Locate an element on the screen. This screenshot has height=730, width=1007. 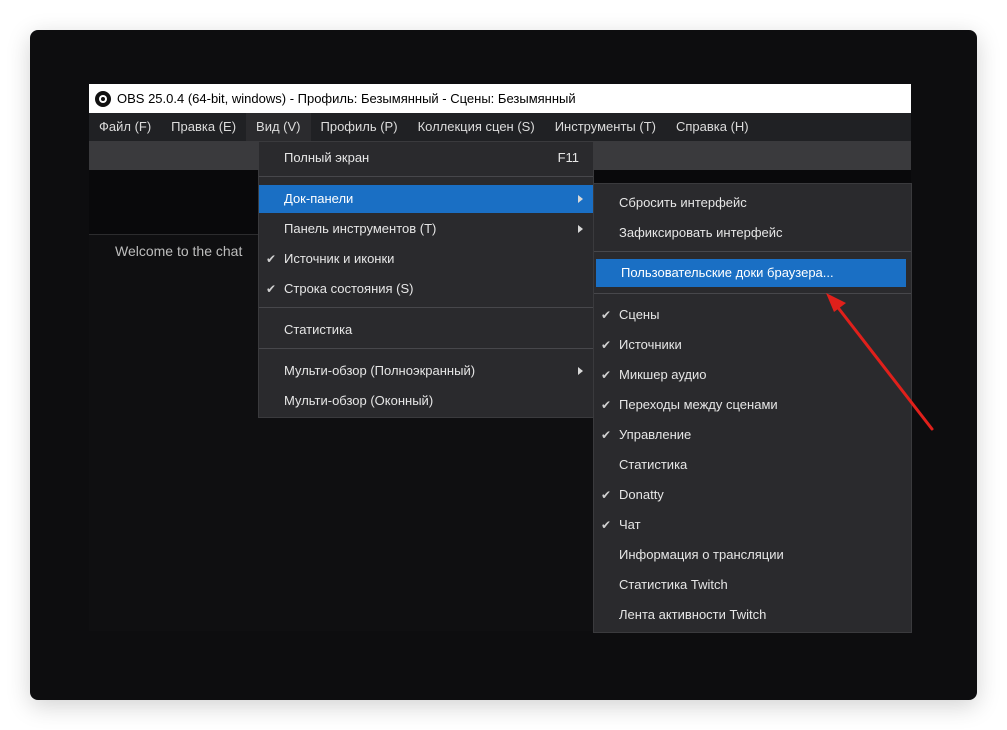
docks-item-twitch-activity-feed: Лента активности Twitch is located at coordinates (752, 615).